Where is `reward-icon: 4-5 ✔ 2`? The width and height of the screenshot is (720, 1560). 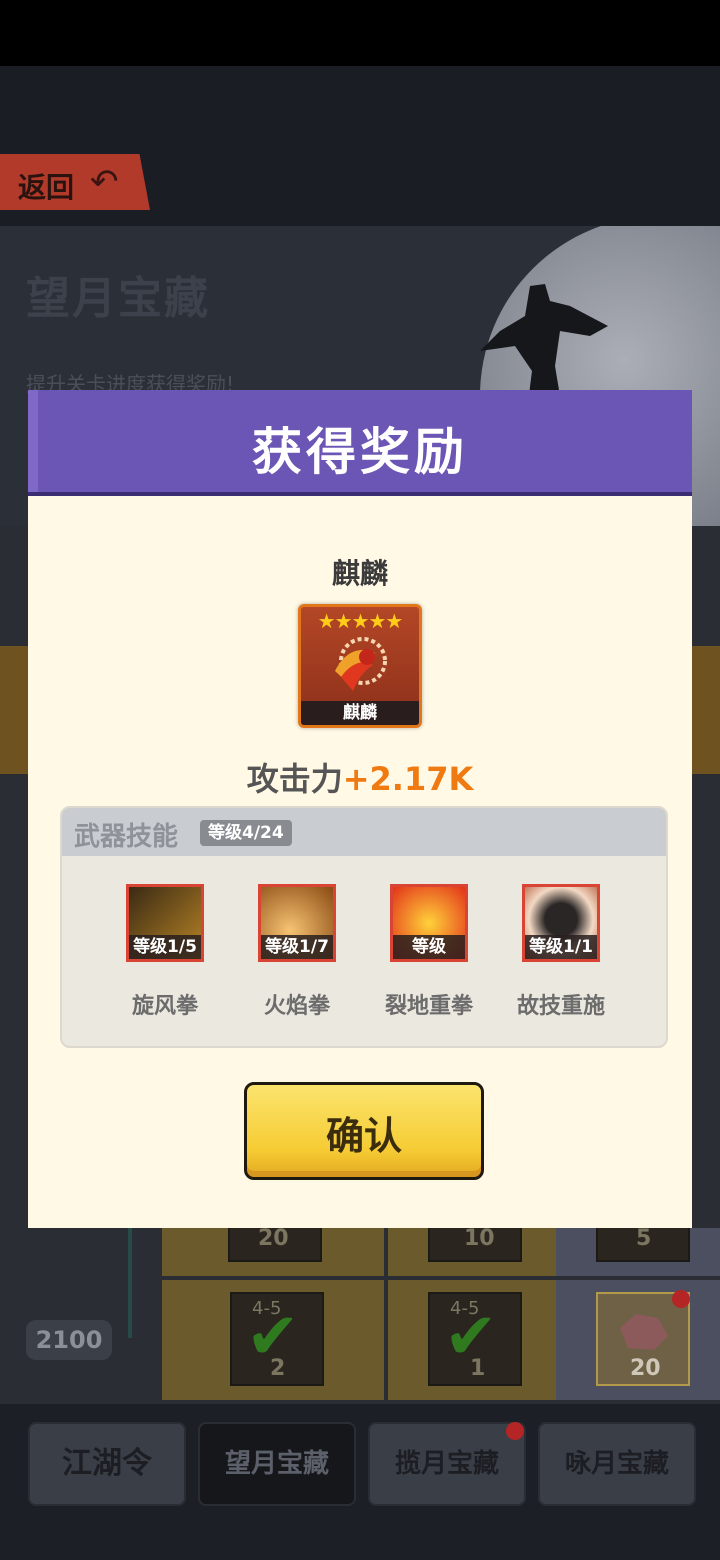
reward-icon: 4-5 ✔ 2 is located at coordinates (277, 1339).